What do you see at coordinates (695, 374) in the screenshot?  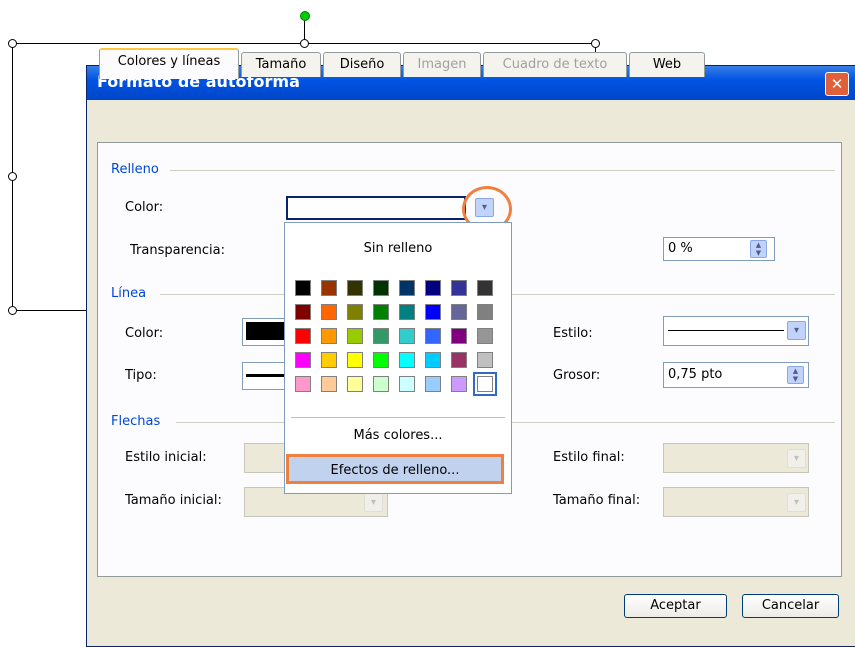 I see `line-weight-value: 0,75 pto` at bounding box center [695, 374].